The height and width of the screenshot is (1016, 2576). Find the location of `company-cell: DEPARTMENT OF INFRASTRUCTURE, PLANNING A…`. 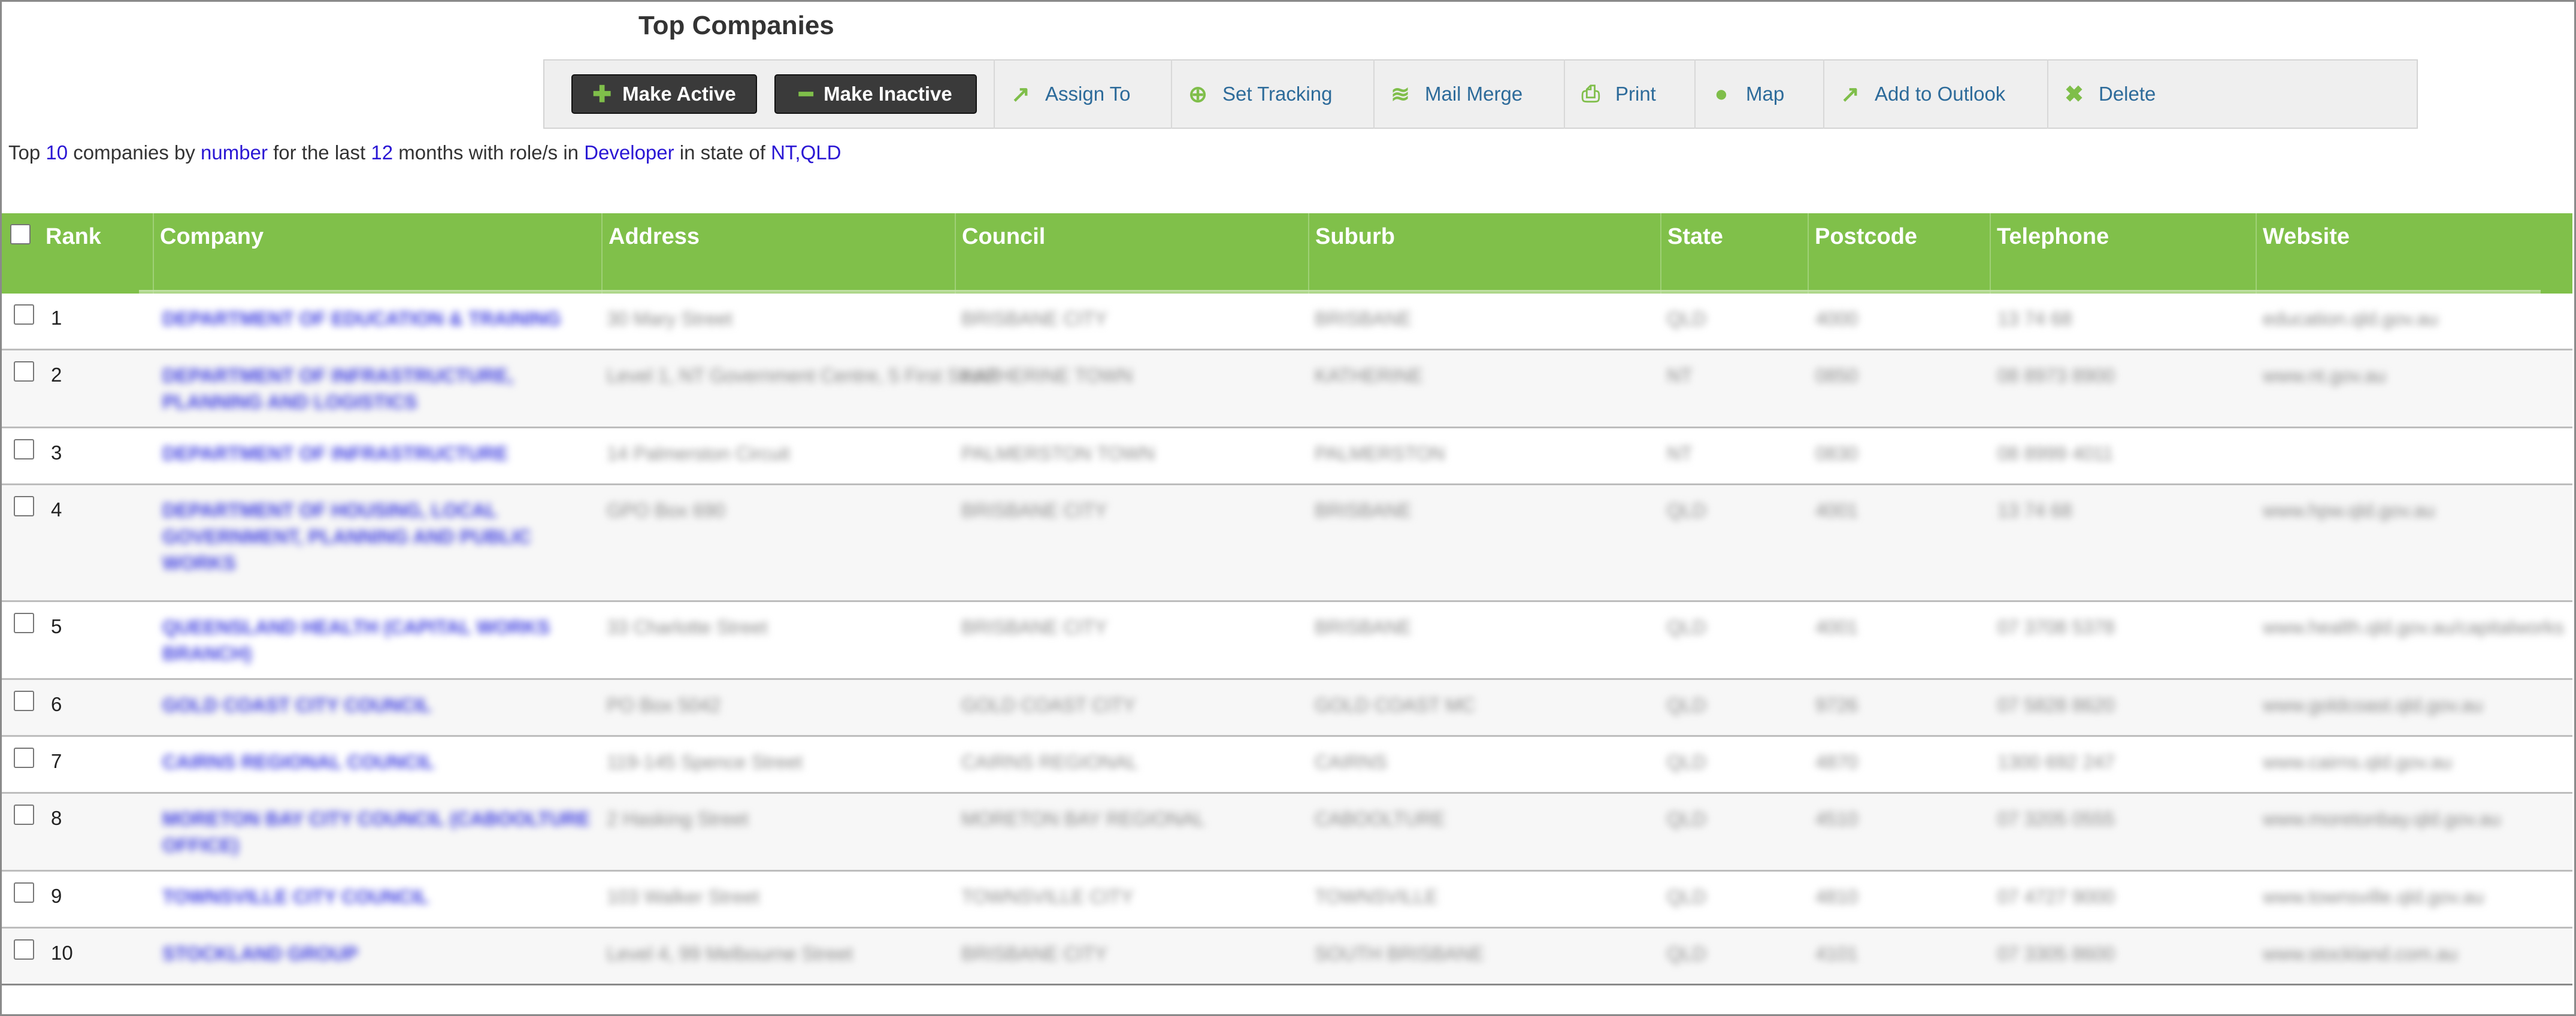

company-cell: DEPARTMENT OF INFRASTRUCTURE, PLANNING A… is located at coordinates (378, 388).